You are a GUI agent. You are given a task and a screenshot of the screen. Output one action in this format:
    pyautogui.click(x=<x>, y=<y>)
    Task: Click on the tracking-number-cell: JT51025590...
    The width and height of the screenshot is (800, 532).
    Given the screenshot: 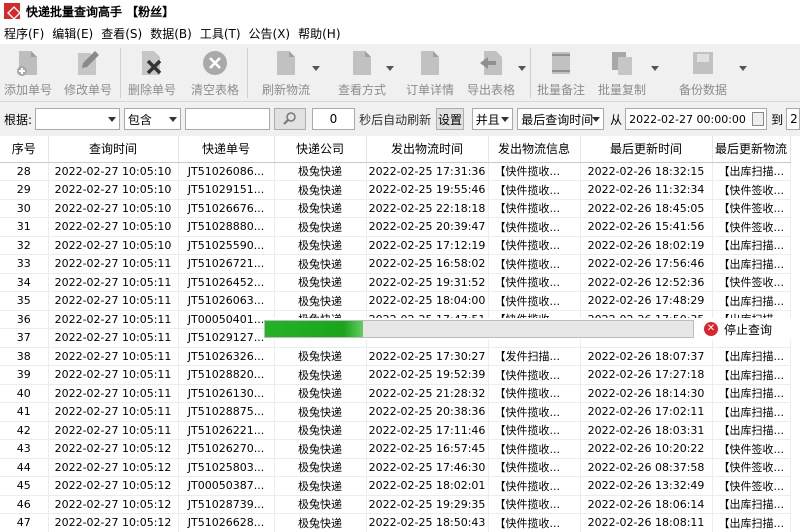 What is the action you would take?
    pyautogui.click(x=226, y=245)
    